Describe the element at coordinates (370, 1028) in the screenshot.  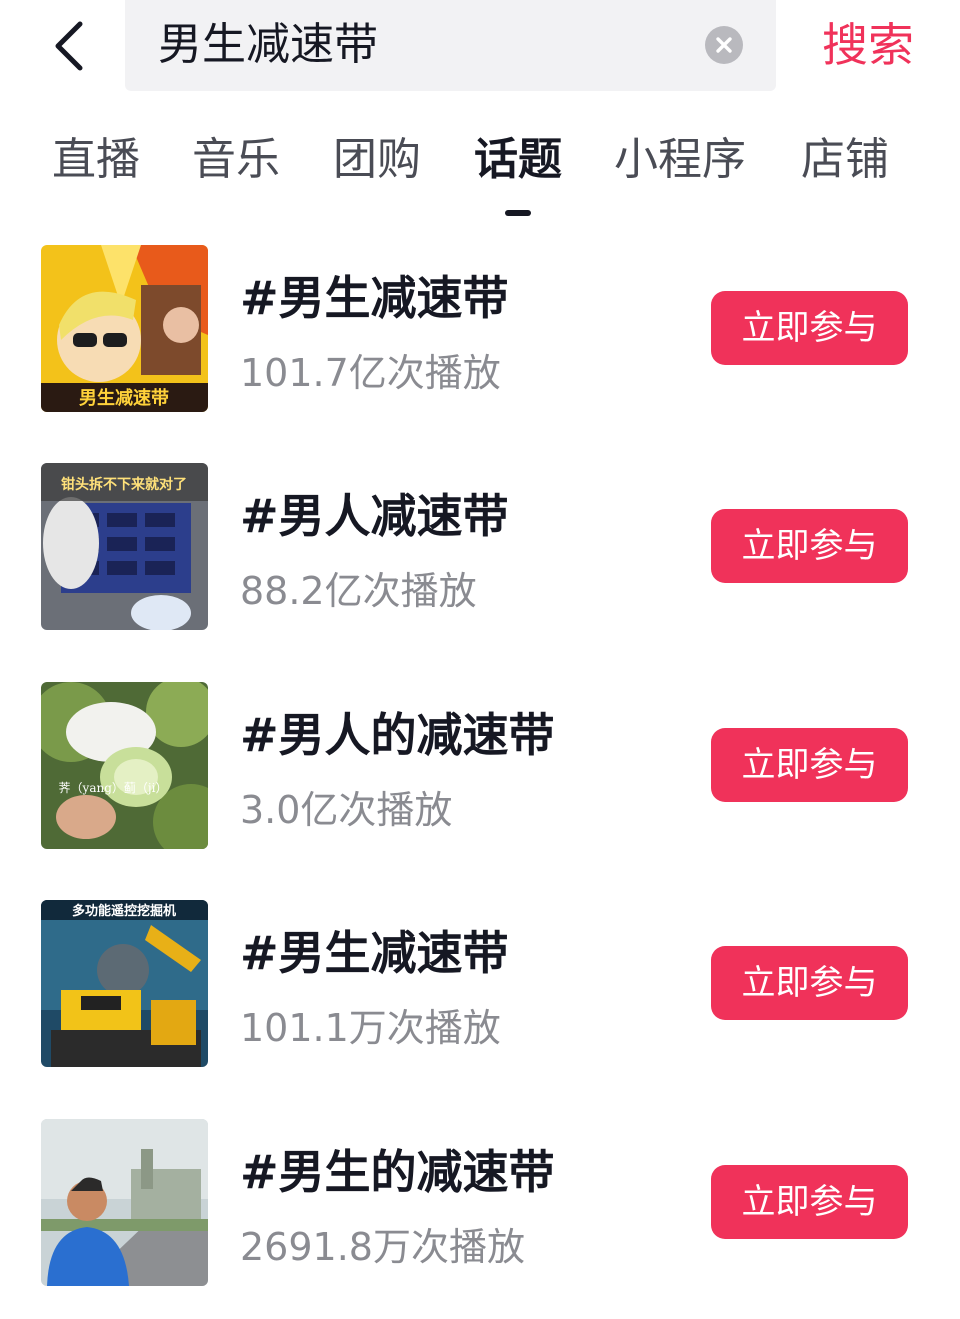
I see `topic-play-count: 101.1万次播放` at that location.